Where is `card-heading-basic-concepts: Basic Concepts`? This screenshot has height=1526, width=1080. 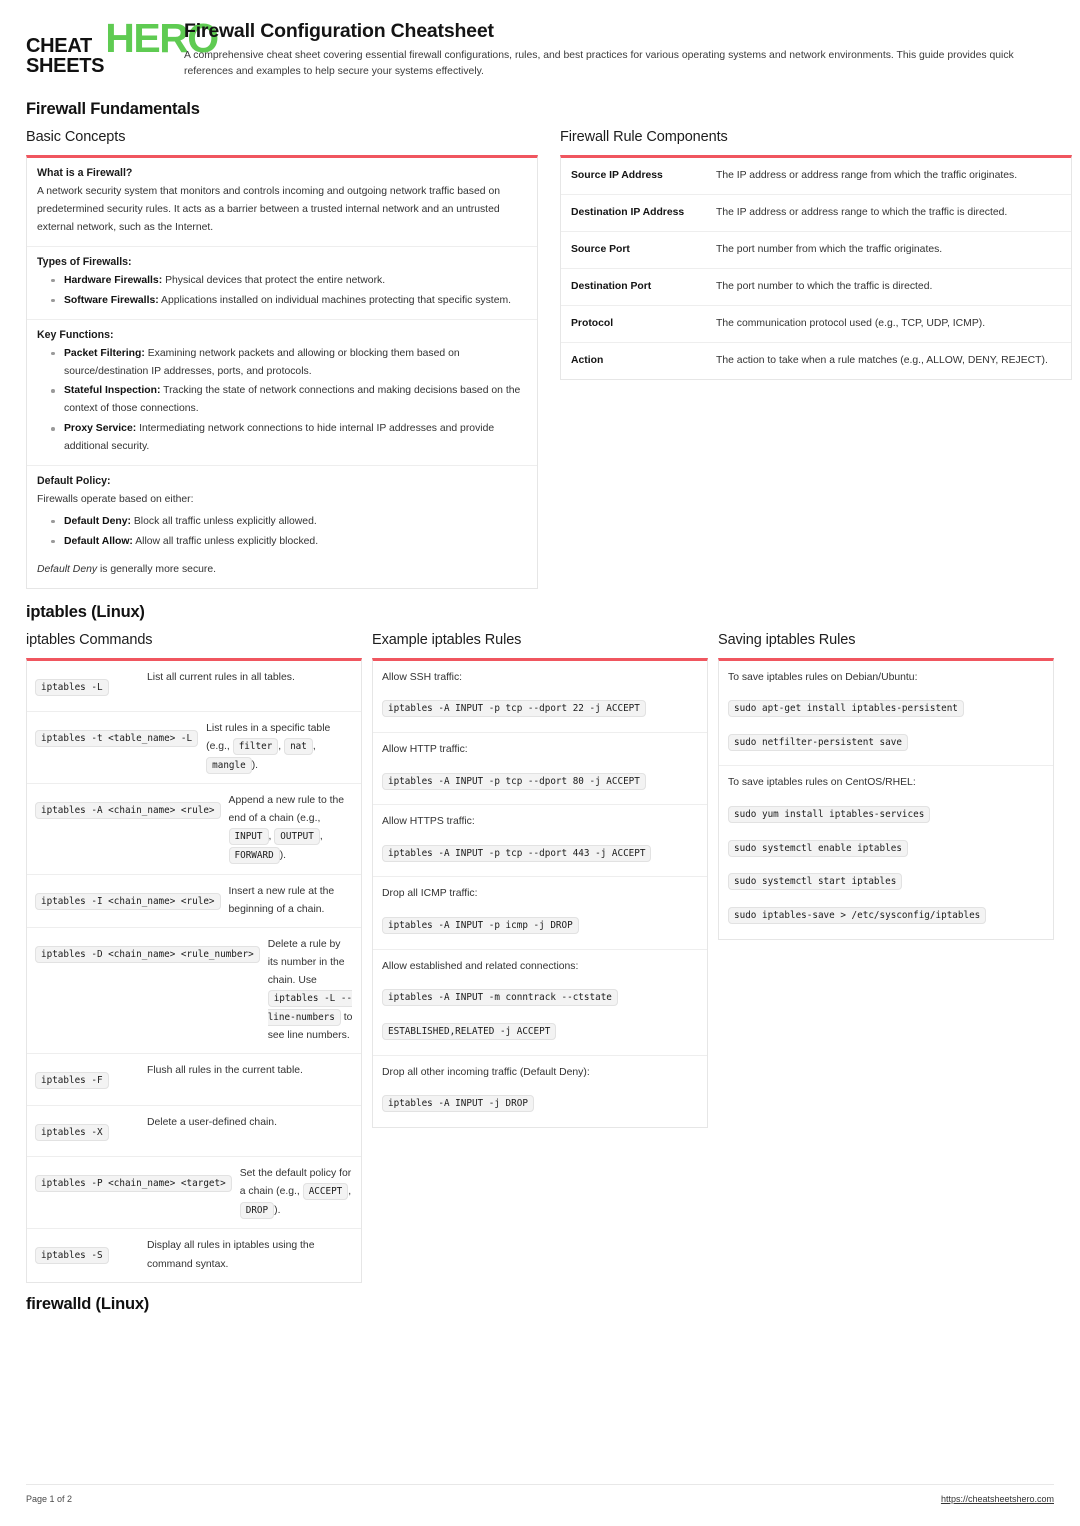
card-heading-basic-concepts: Basic Concepts is located at coordinates (76, 137).